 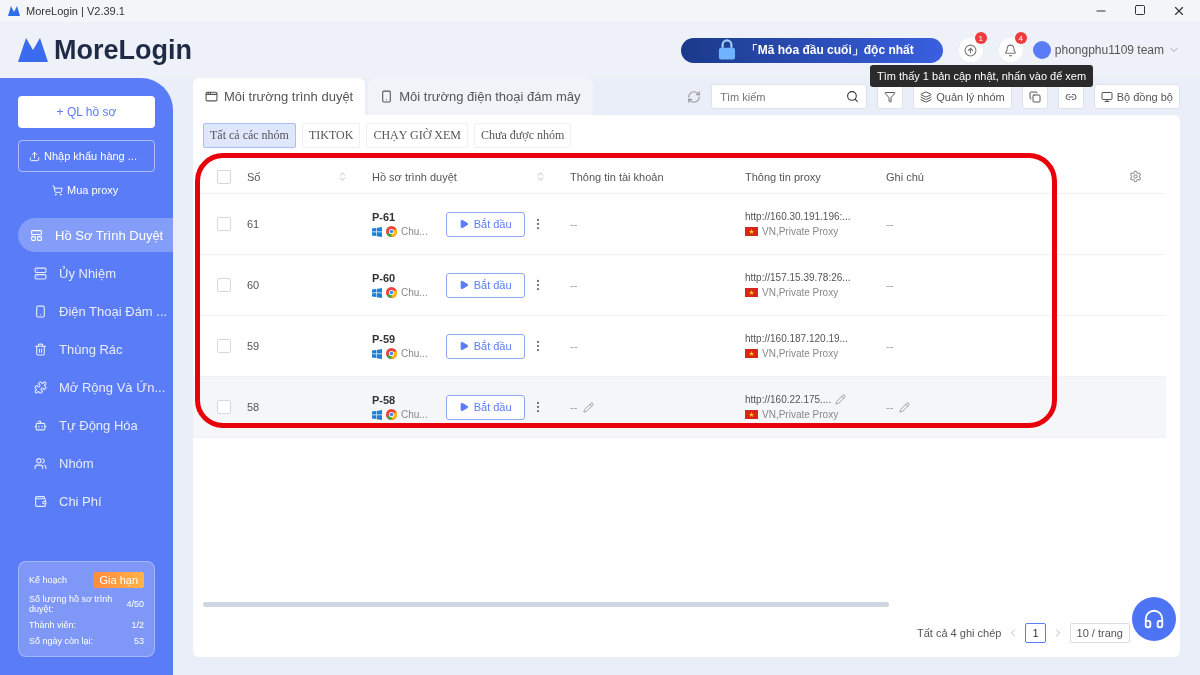 I want to click on row-number: 60, so click(x=253, y=285).